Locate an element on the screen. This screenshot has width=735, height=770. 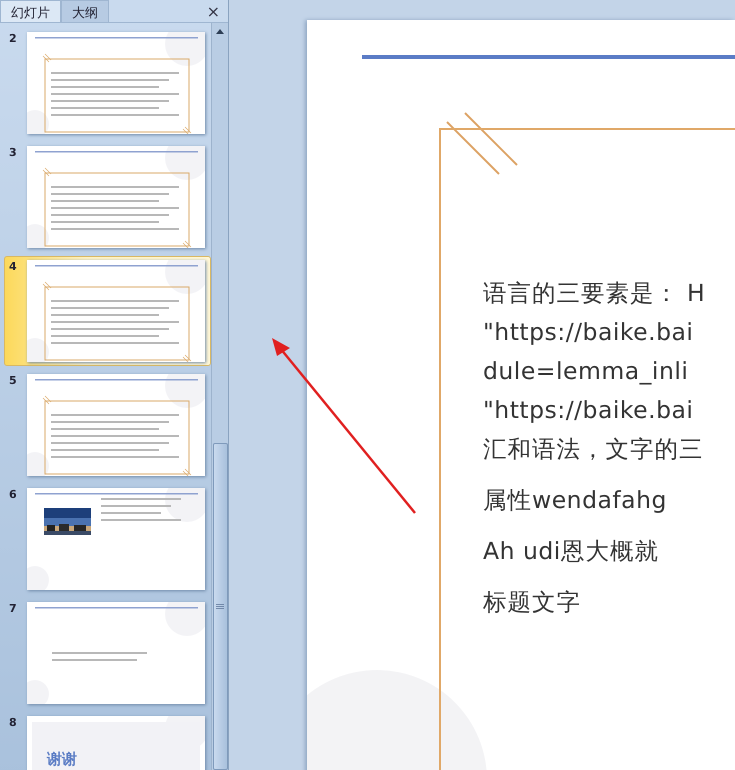
slide-number: 2 is located at coordinates (13, 38).